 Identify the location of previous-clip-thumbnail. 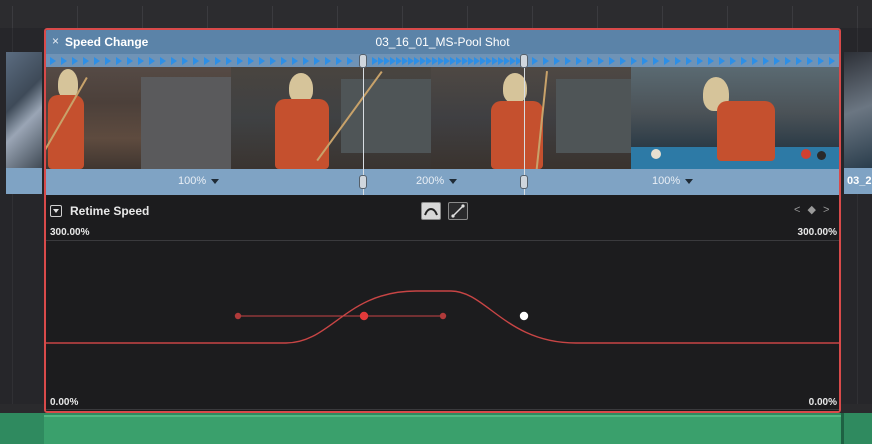
(24, 110).